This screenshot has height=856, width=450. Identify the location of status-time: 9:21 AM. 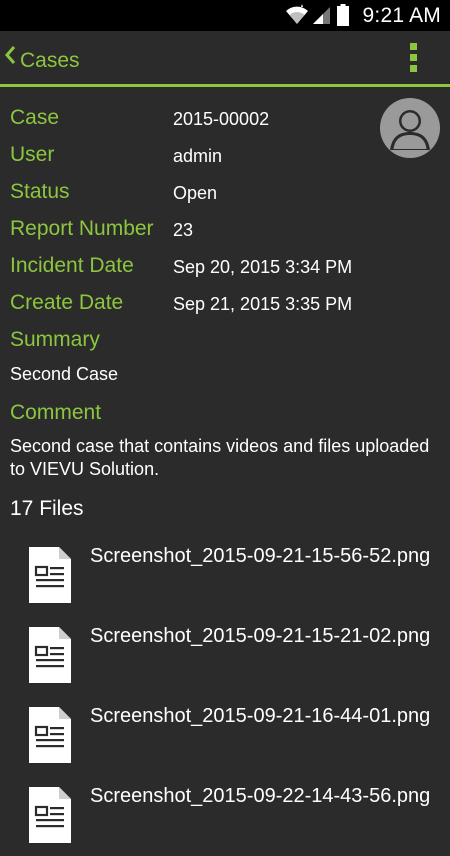
(401, 15).